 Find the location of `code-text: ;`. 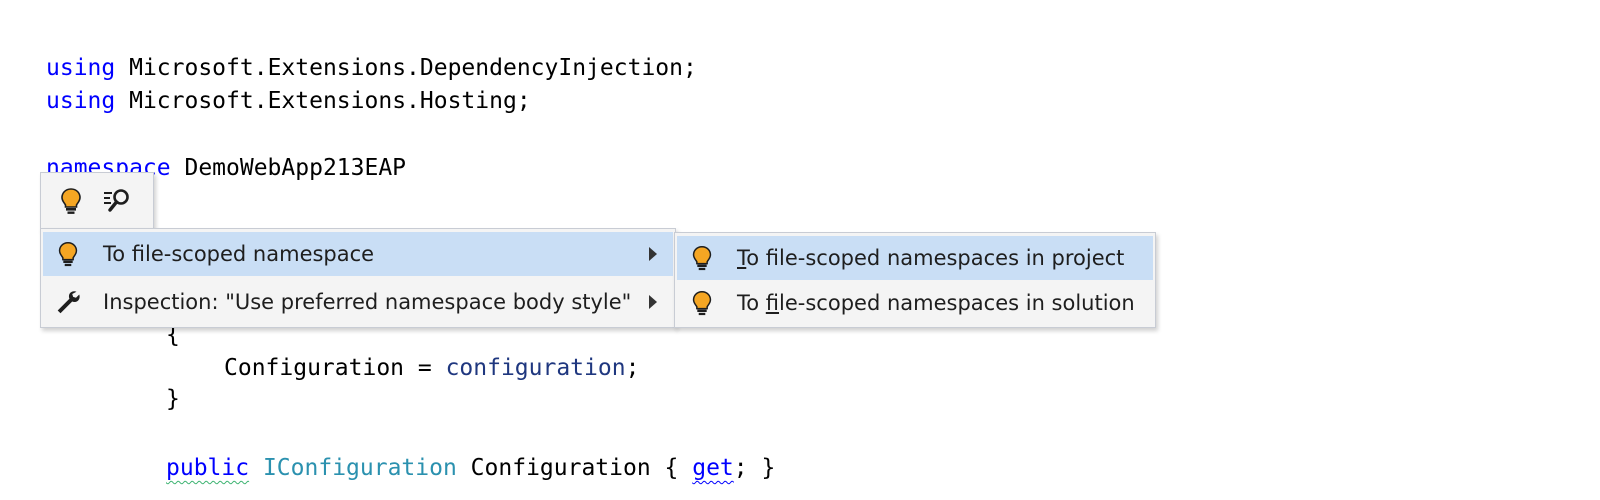

code-text: ; is located at coordinates (632, 368).